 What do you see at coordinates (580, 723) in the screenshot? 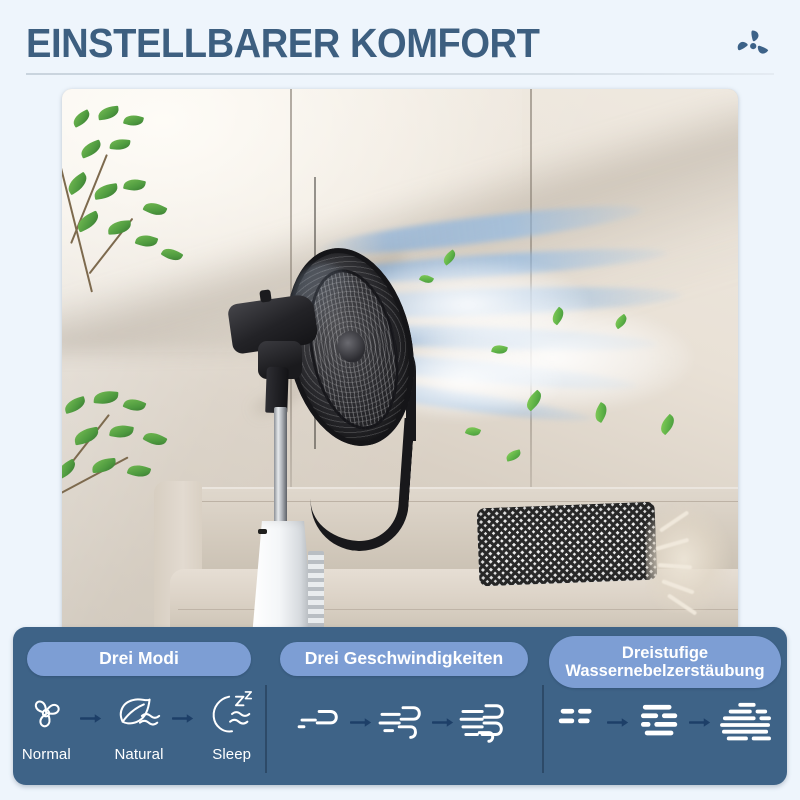
I see `mist-level-low-icon` at bounding box center [580, 723].